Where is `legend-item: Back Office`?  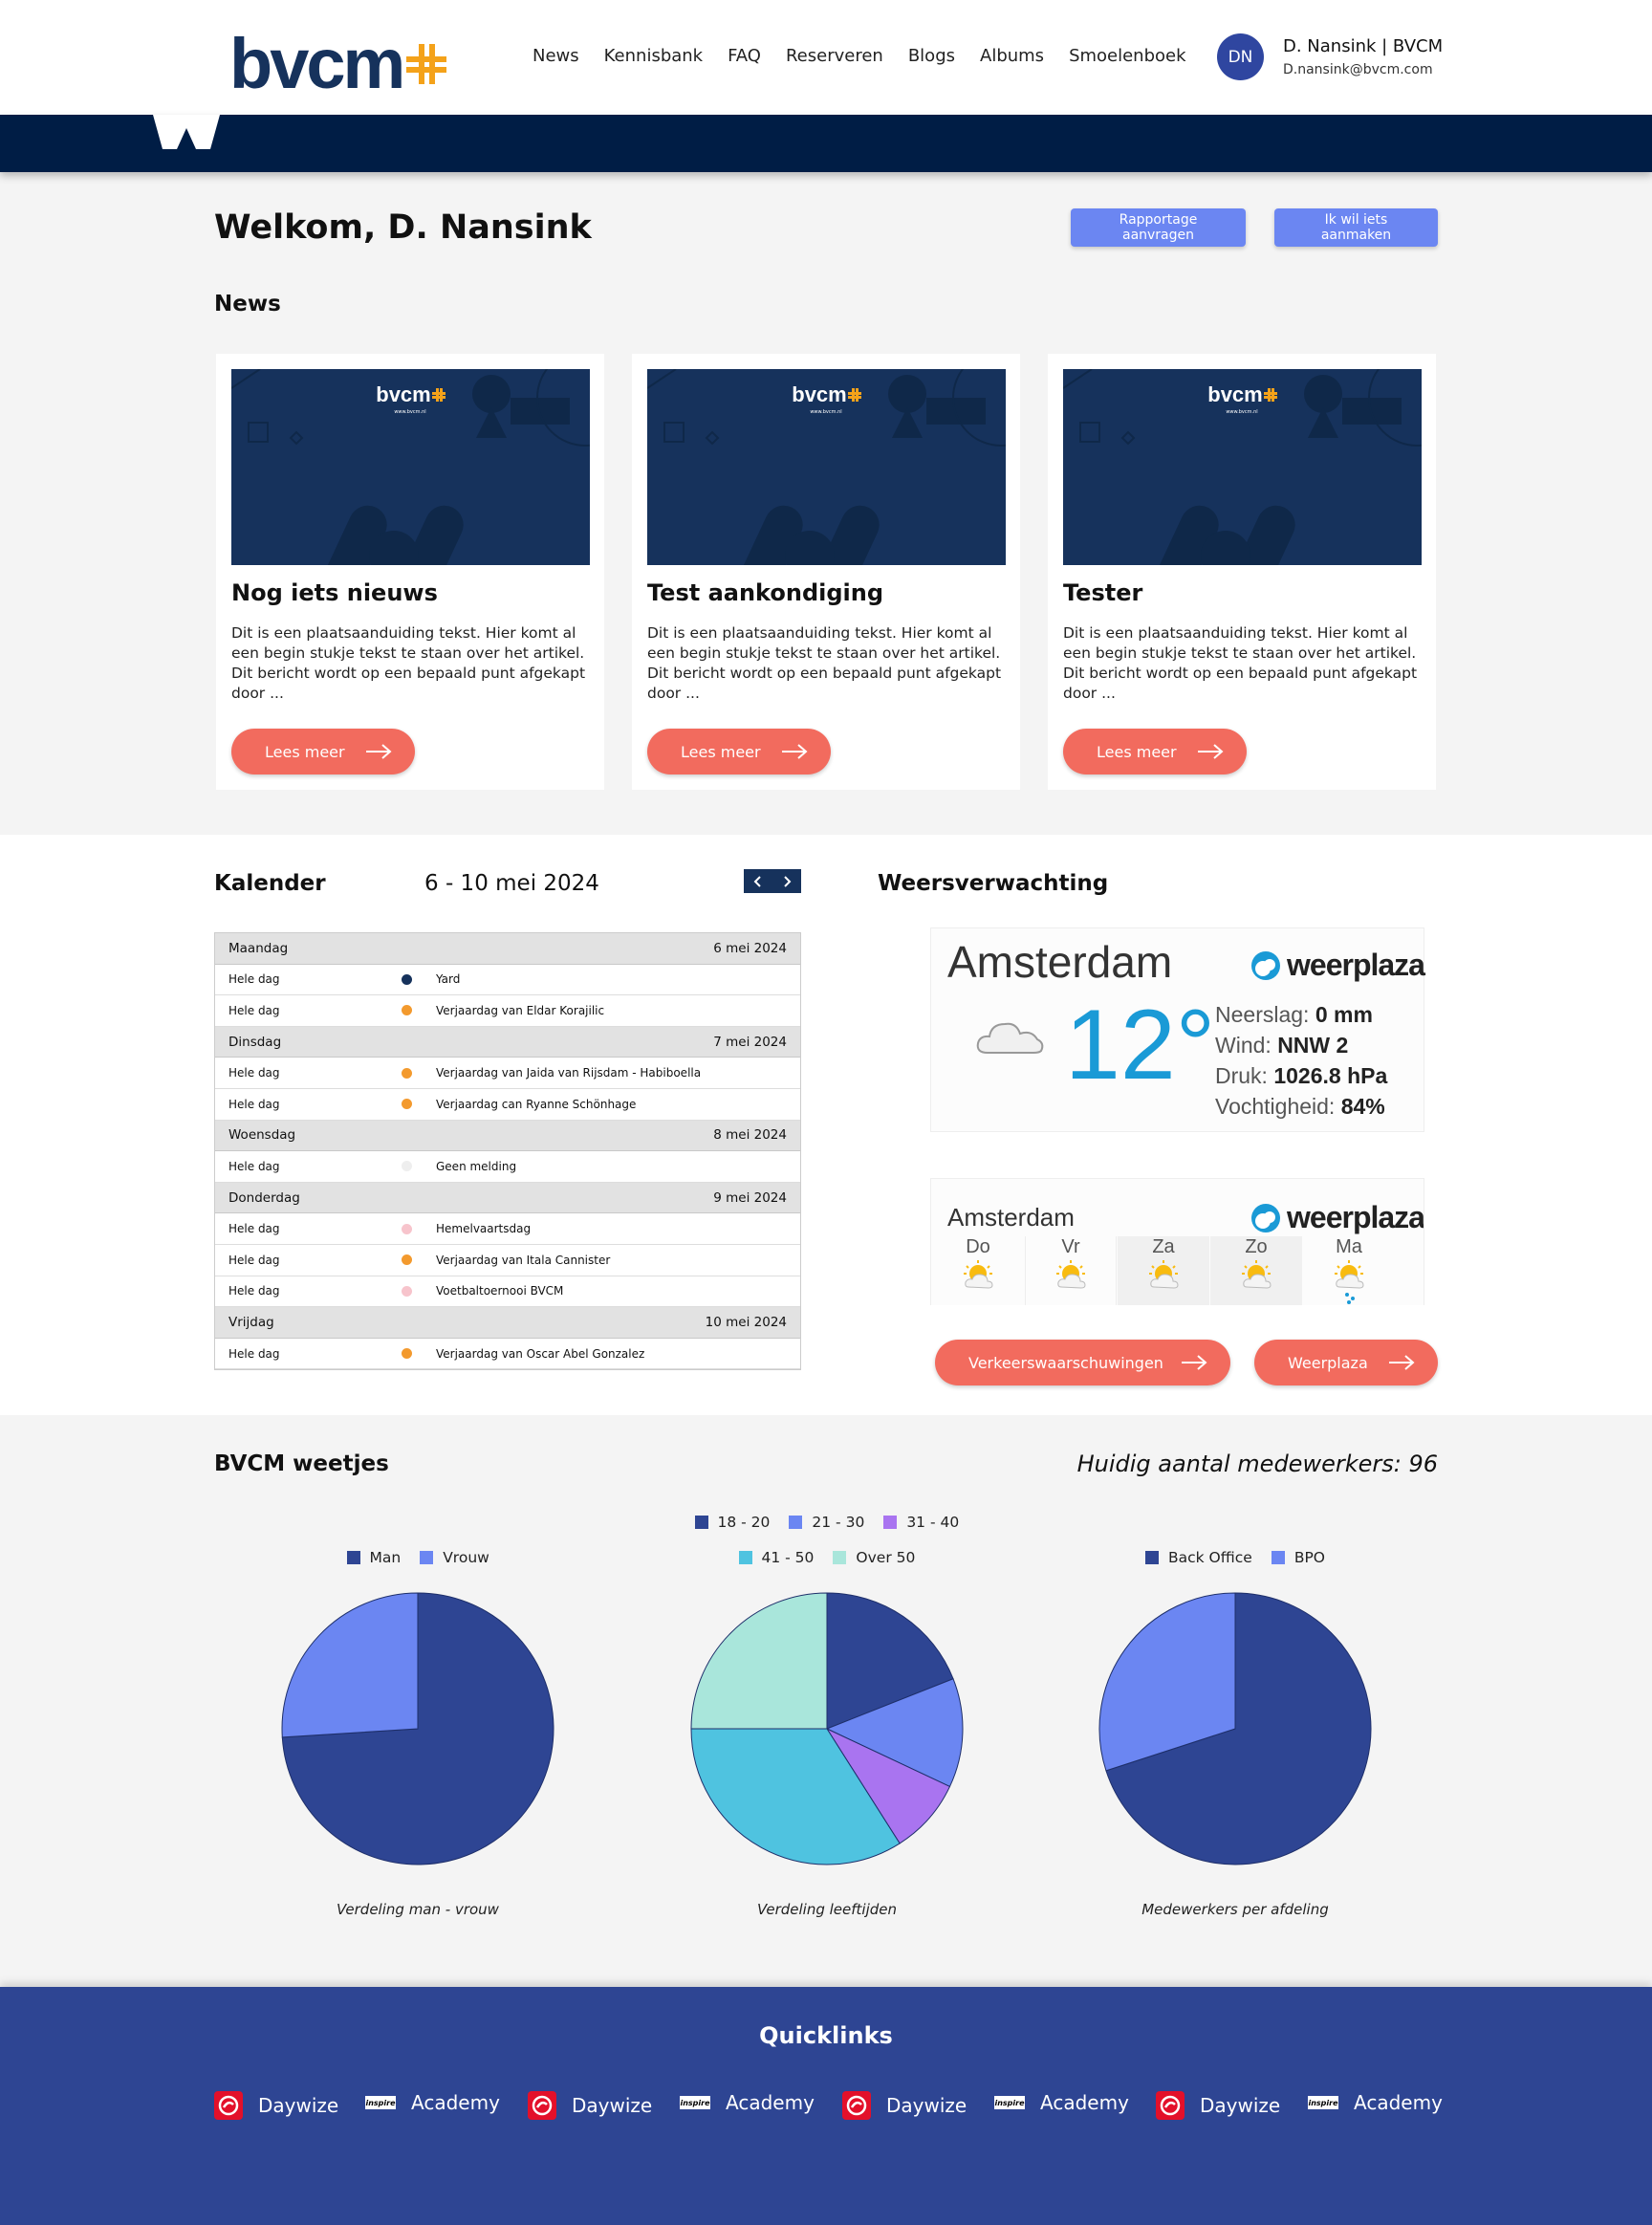
legend-item: Back Office is located at coordinates (1198, 1557).